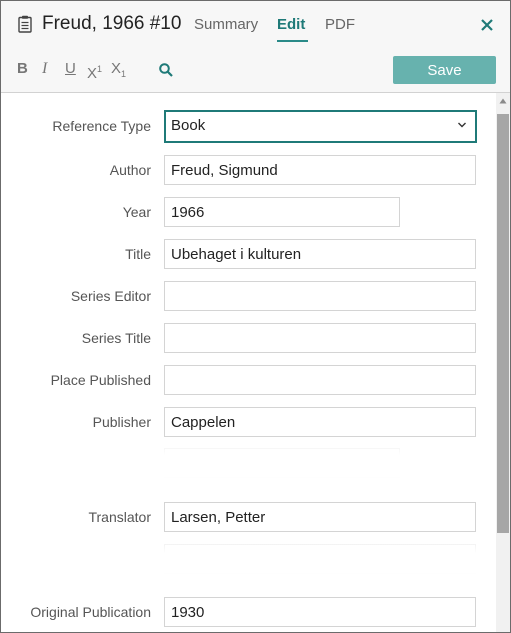 This screenshot has height=633, width=511. I want to click on subscript-button: X1, so click(118, 71).